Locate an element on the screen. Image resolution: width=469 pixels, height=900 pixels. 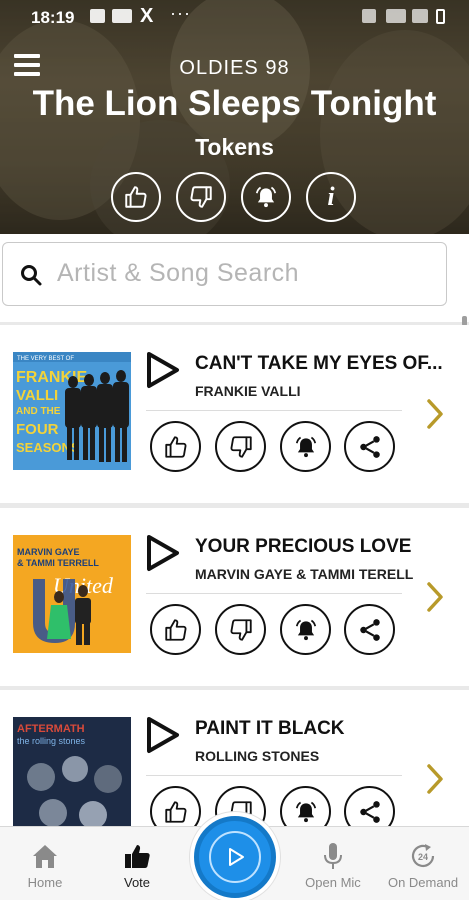
song-artist: FRANKIE VALLI is located at coordinates (248, 391).